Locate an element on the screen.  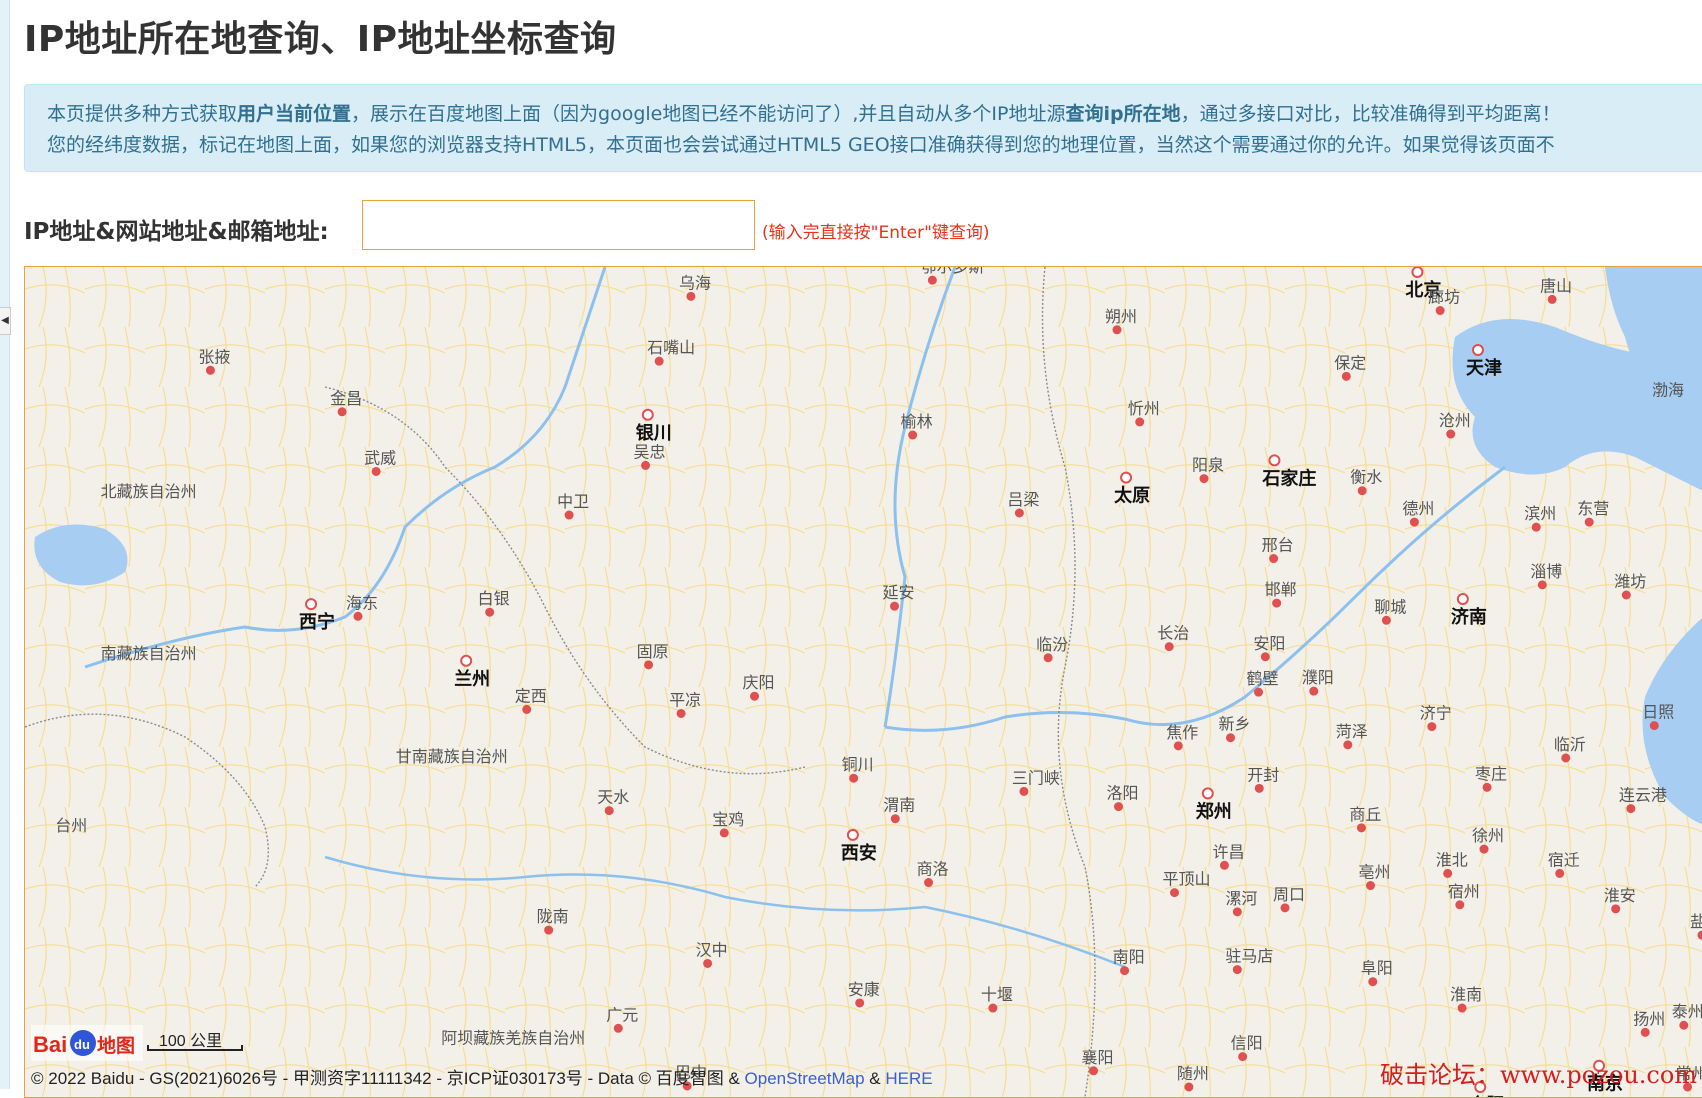
city-51-marker is located at coordinates (1231, 738).